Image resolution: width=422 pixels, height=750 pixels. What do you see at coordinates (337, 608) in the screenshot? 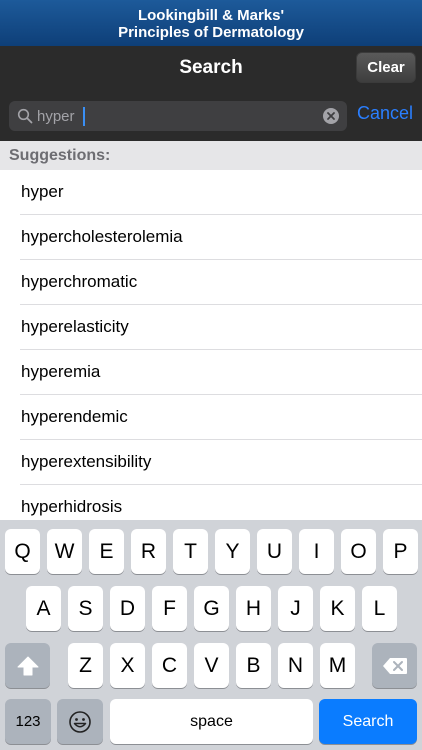
I see `key-k: K` at bounding box center [337, 608].